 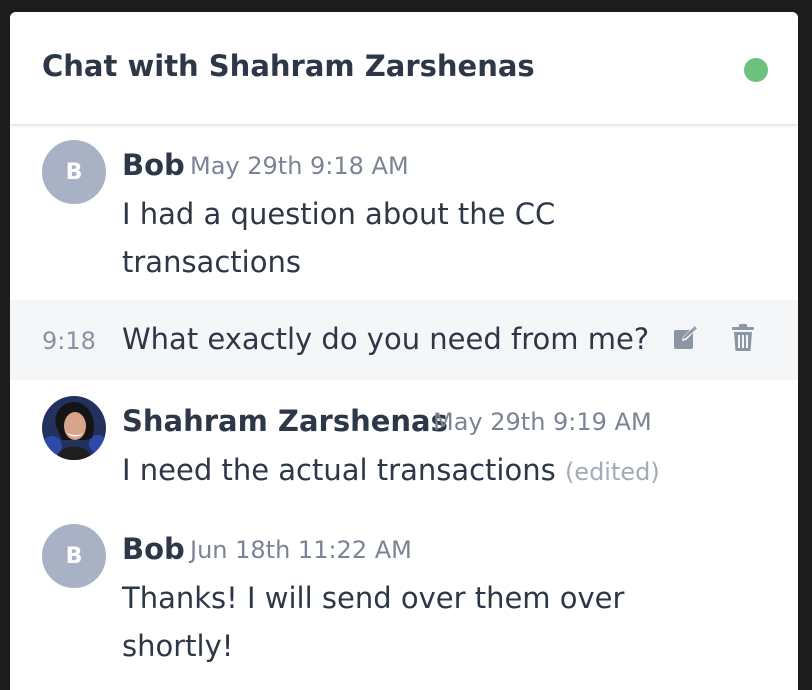 I want to click on message-author: Shahram Zarshenas, so click(x=285, y=421).